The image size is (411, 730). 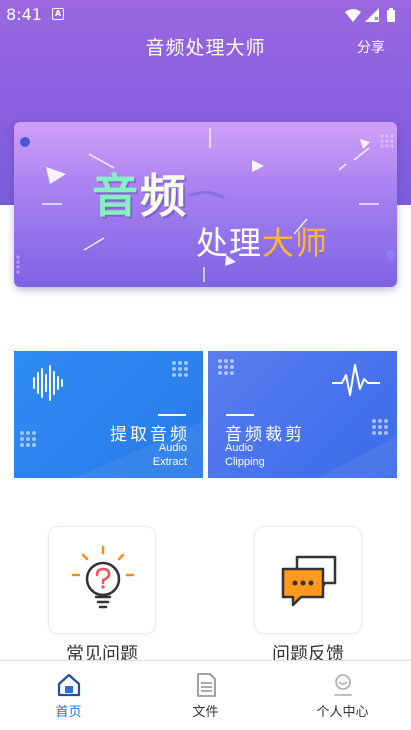 What do you see at coordinates (371, 47) in the screenshot?
I see `share-button: 分享` at bounding box center [371, 47].